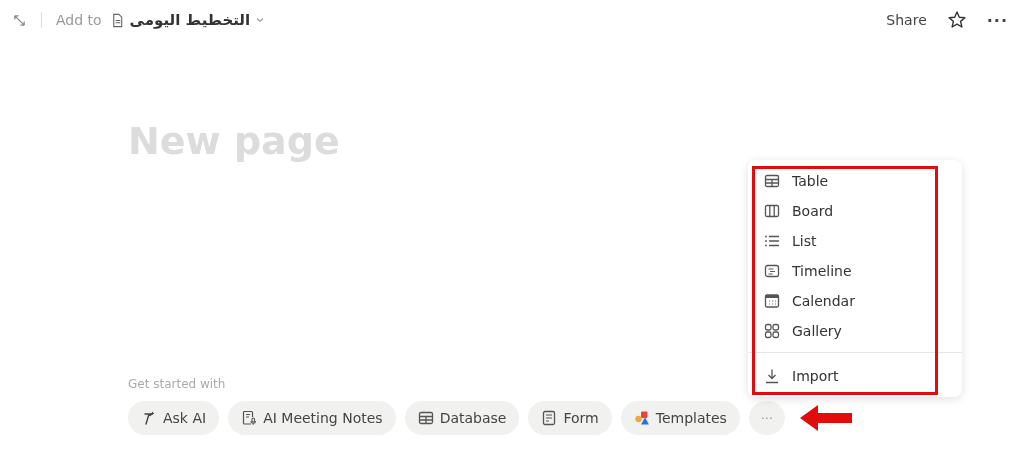 This screenshot has height=451, width=1024. Describe the element at coordinates (174, 418) in the screenshot. I see `suggestion-chip: Ask AI` at that location.